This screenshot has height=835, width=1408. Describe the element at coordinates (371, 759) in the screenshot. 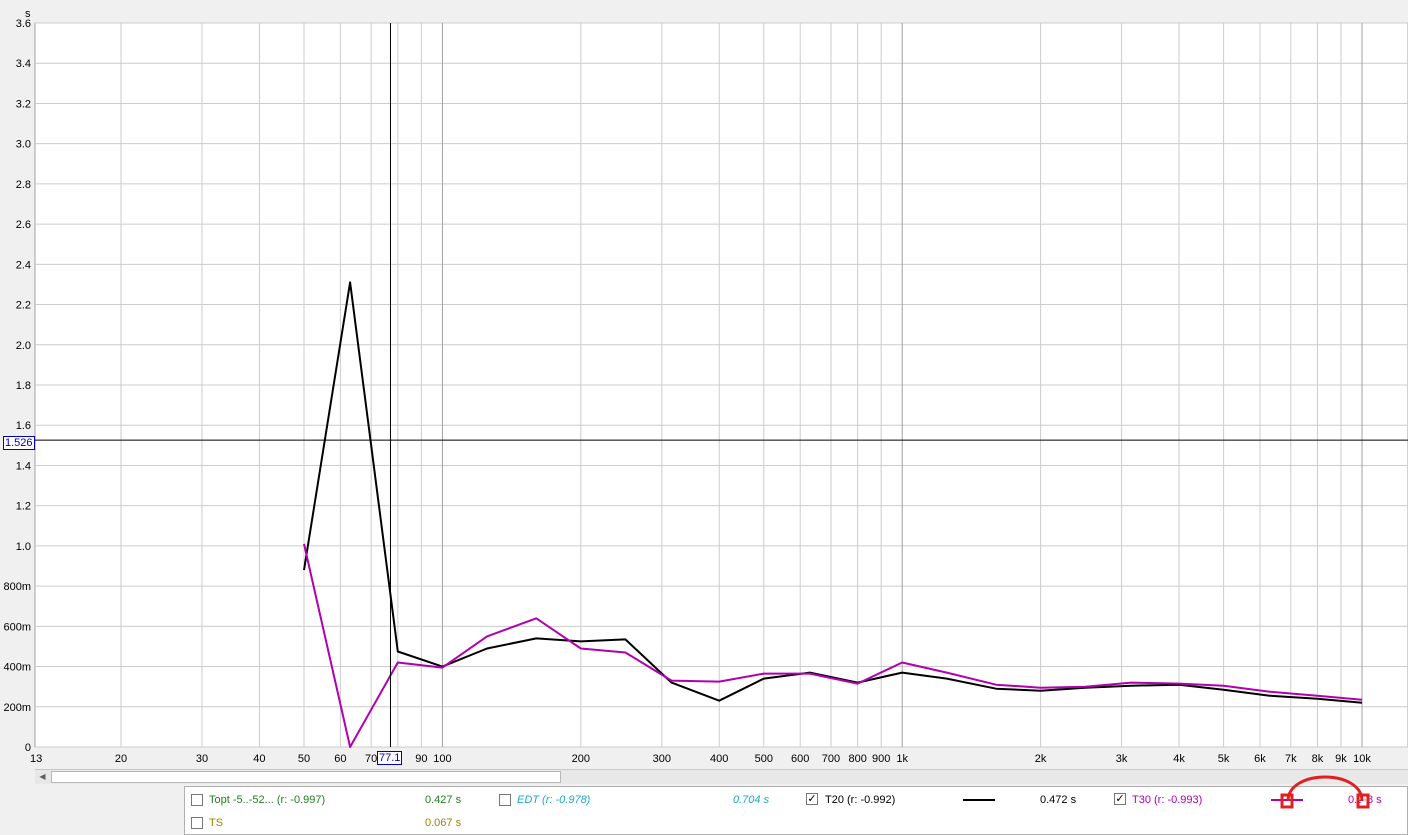

I see `x-tick-label: 70` at that location.